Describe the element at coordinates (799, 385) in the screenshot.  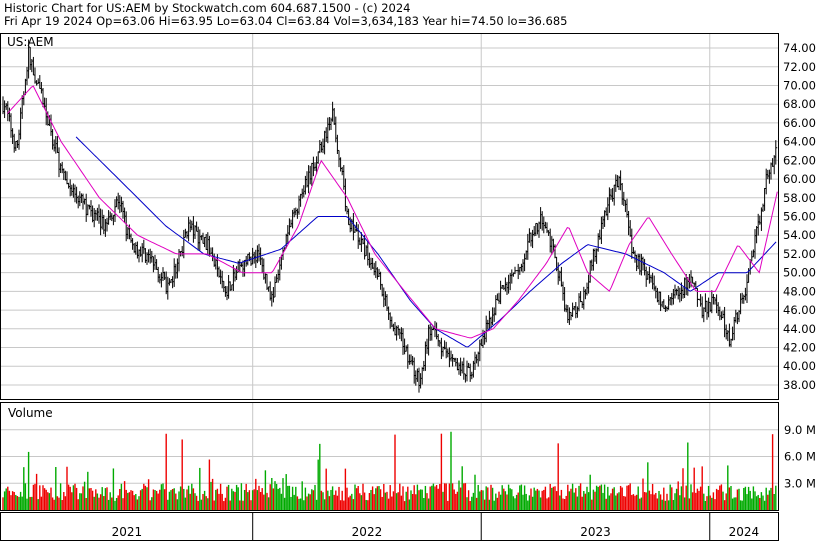
I see `price-tick-label: 38.00` at that location.